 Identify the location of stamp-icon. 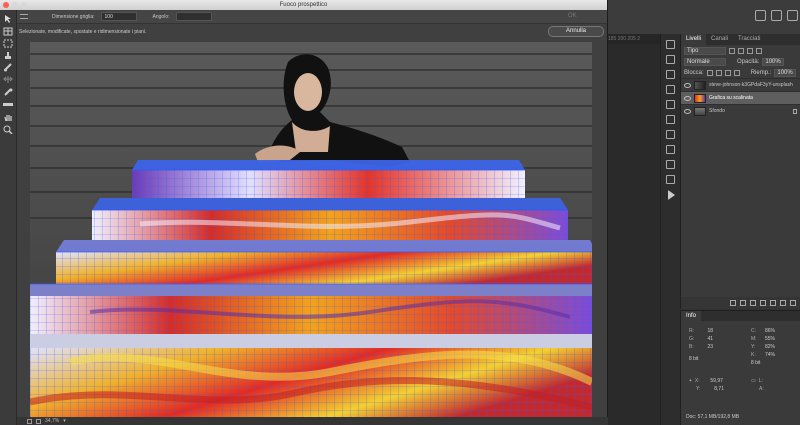
(8, 55).